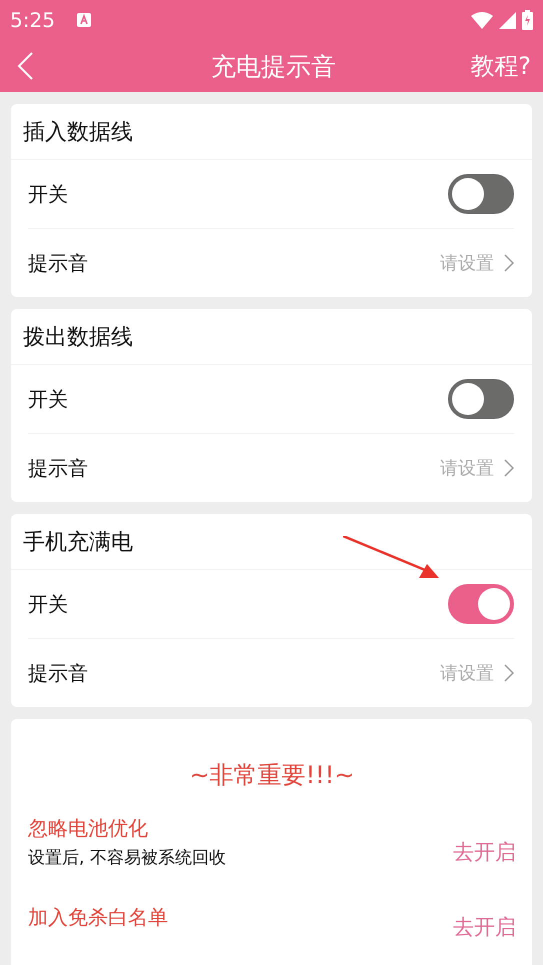 The height and width of the screenshot is (965, 543). What do you see at coordinates (98, 917) in the screenshot?
I see `setting-title: 加入免杀白名单` at bounding box center [98, 917].